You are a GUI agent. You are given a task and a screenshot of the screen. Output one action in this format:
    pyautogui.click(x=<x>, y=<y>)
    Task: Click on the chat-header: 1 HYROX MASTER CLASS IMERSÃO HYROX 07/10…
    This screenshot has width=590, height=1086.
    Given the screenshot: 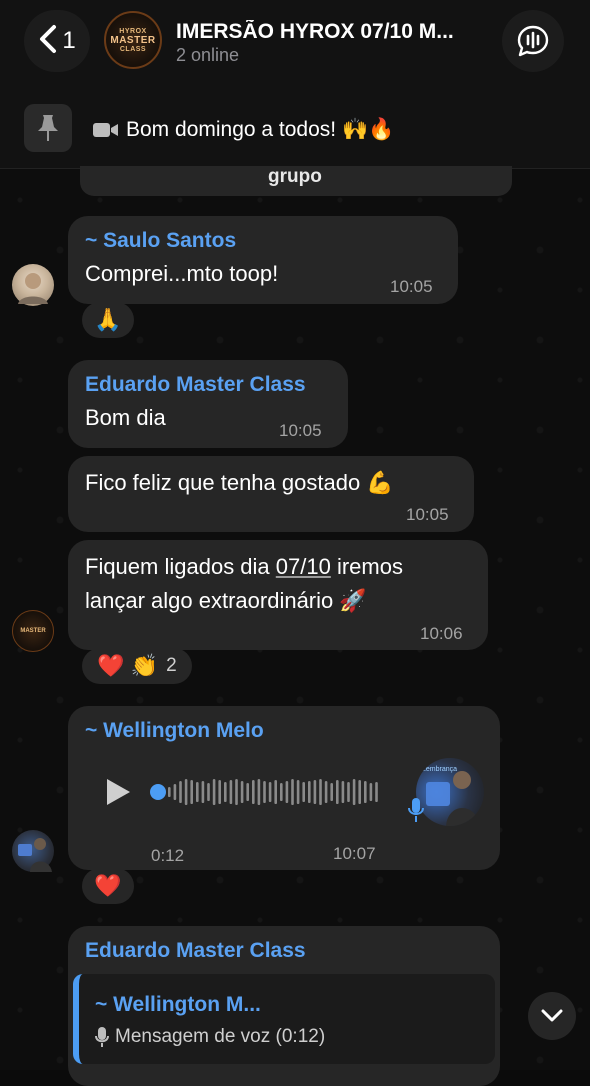 What is the action you would take?
    pyautogui.click(x=295, y=46)
    